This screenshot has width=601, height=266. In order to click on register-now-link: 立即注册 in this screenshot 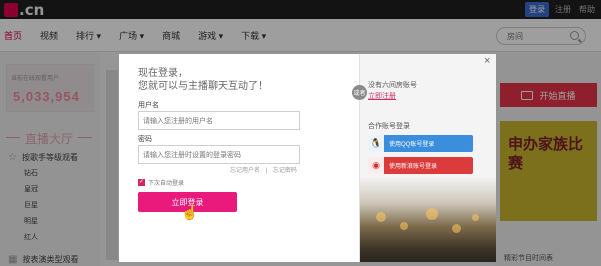, I will do `click(382, 96)`.